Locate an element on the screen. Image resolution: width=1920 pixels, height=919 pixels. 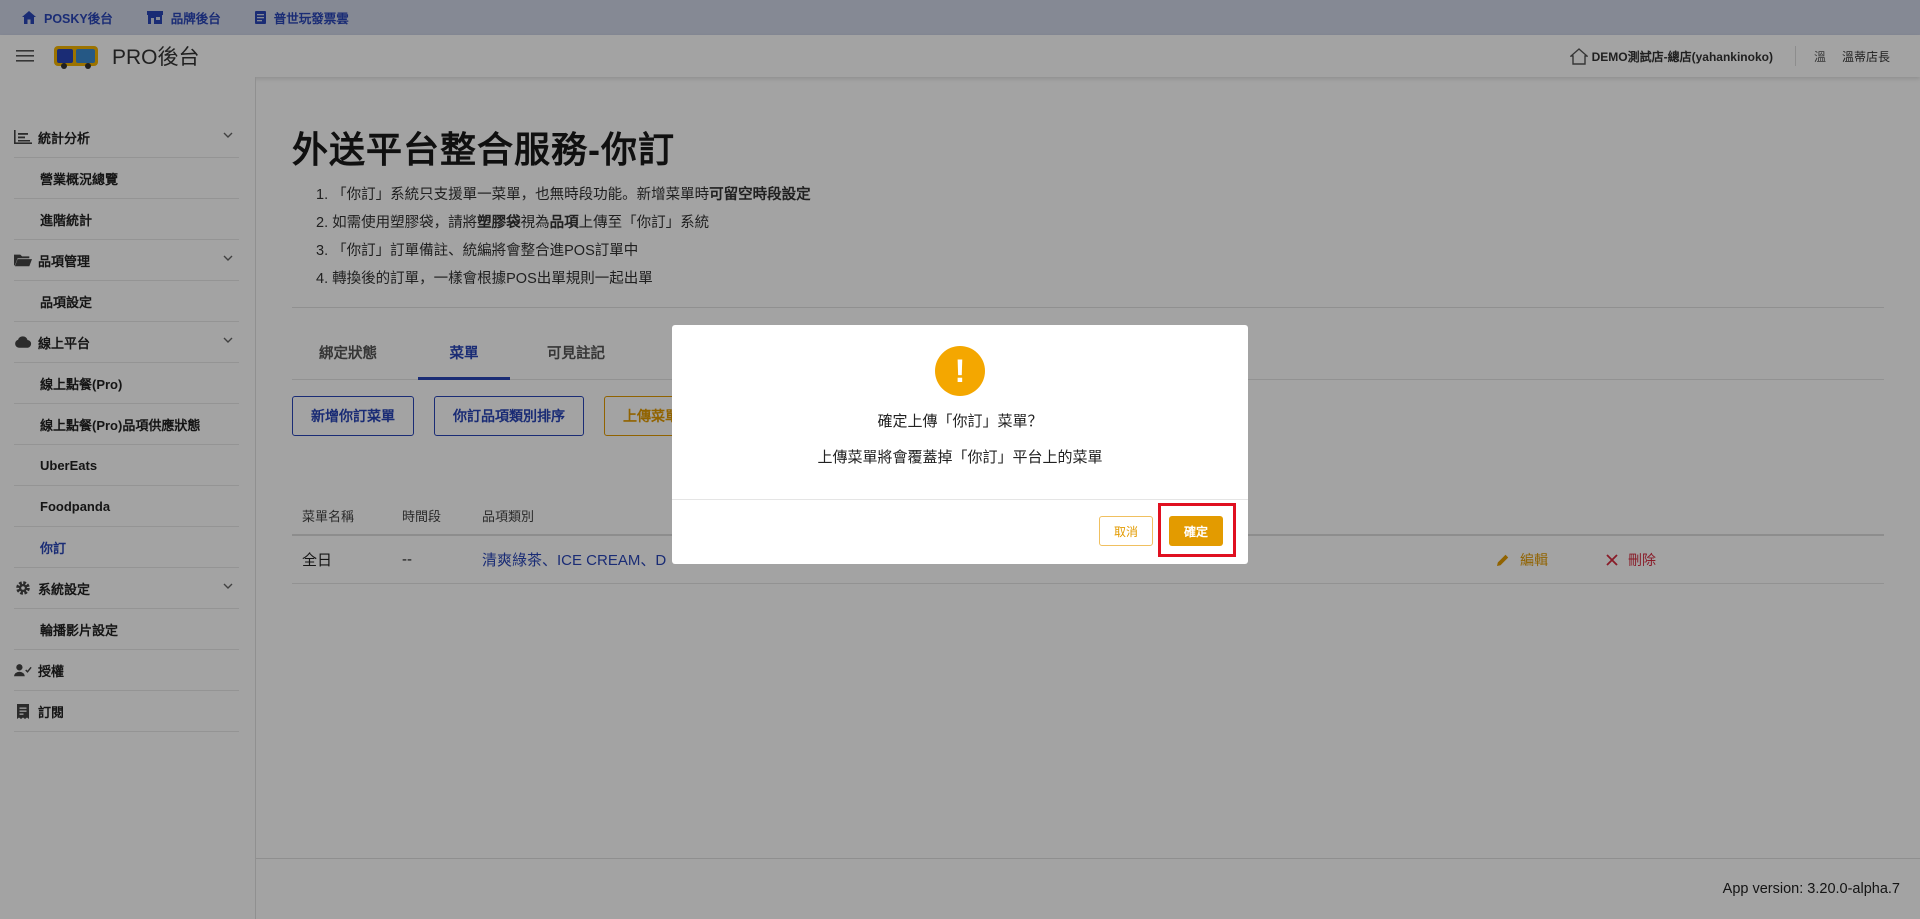
confirm-button-highlight is located at coordinates (1197, 530).